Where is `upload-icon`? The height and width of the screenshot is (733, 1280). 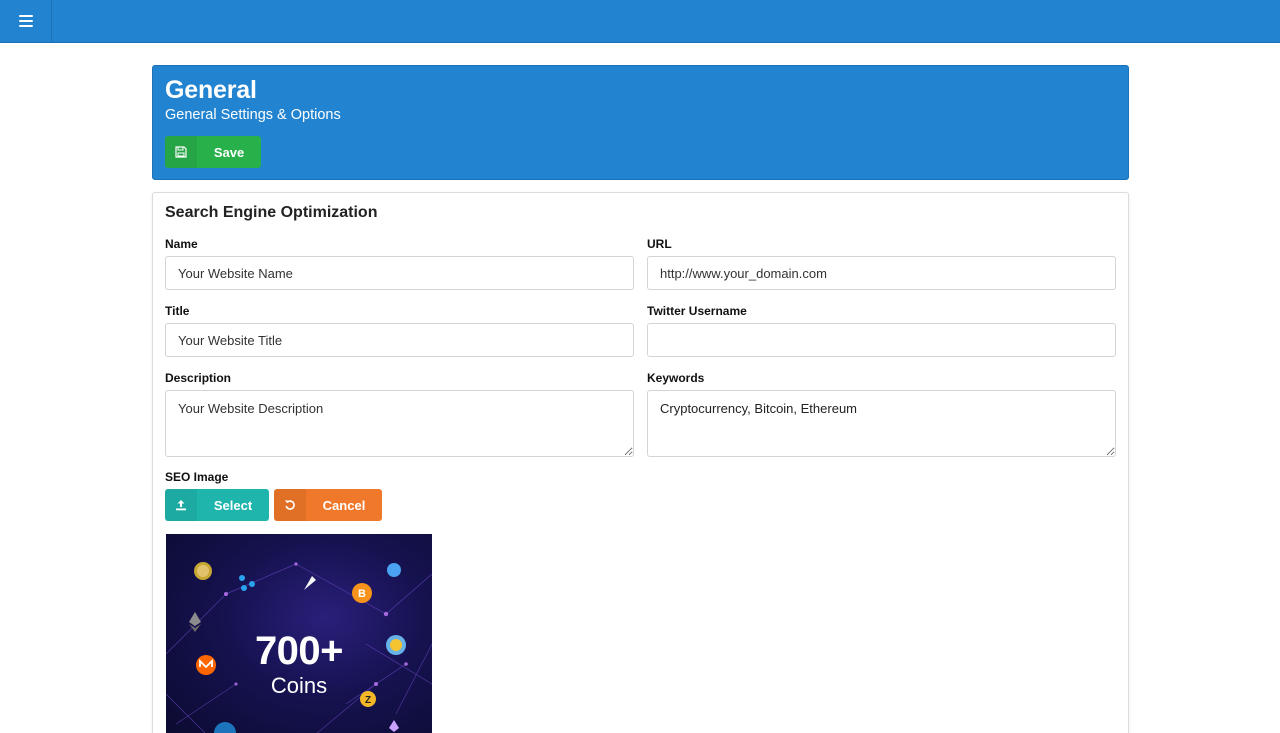 upload-icon is located at coordinates (181, 505).